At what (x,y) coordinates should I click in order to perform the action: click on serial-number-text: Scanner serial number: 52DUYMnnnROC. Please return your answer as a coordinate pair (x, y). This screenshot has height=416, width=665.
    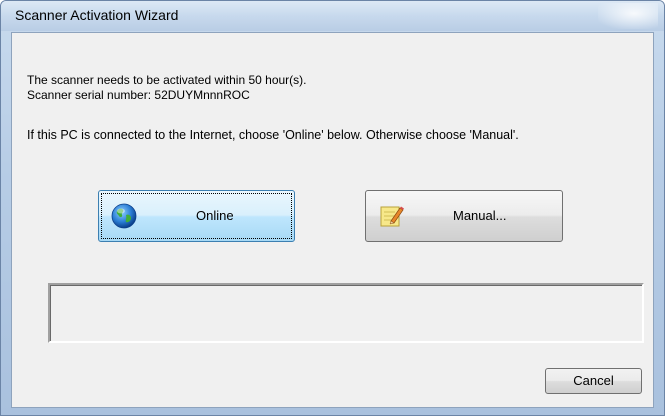
    Looking at the image, I should click on (138, 95).